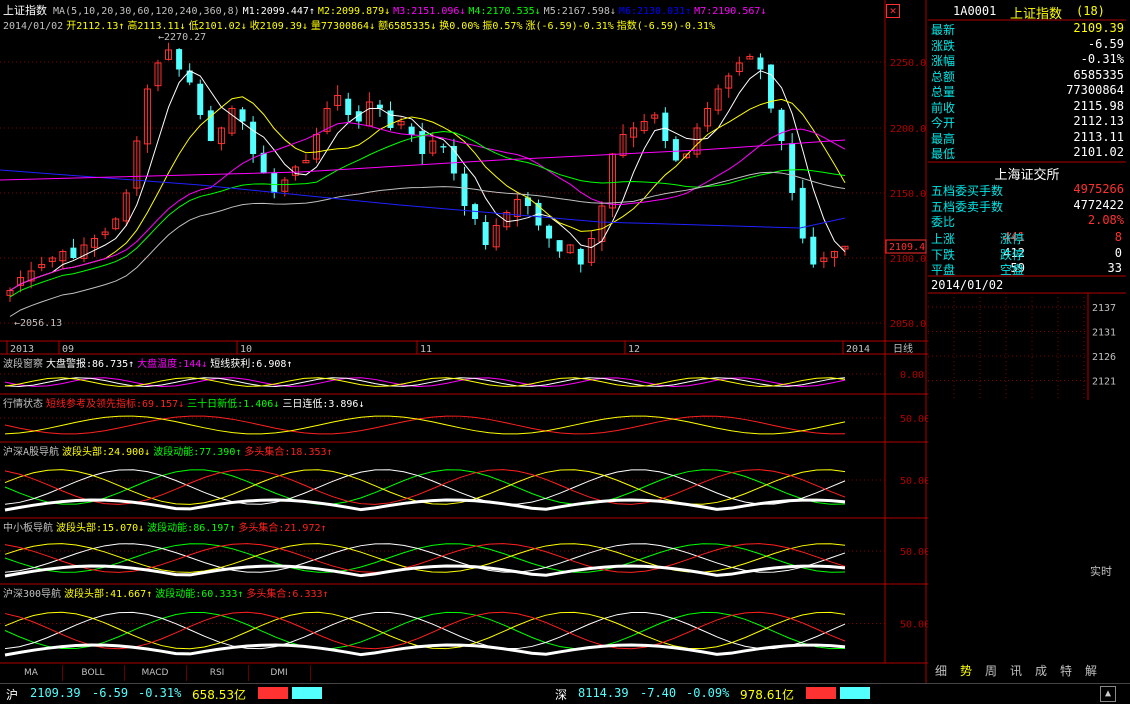 The image size is (1130, 704). I want to click on sz-amount: 978.61亿, so click(767, 695).